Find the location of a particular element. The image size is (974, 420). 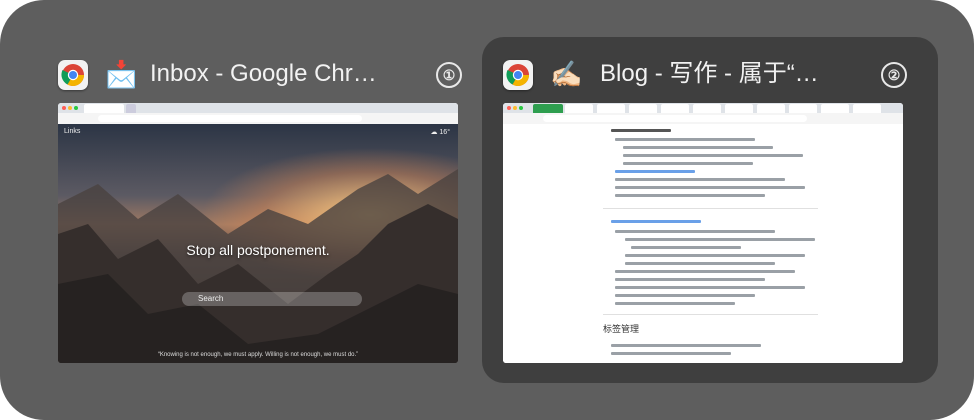

window-card-header: ✍🏻 Blog - 写作 - 属于“… ② is located at coordinates (705, 75).